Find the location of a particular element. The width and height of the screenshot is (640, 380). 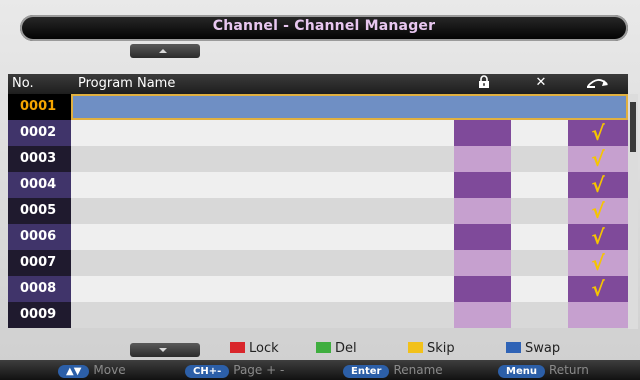

legend-skip: Skip is located at coordinates (431, 349).